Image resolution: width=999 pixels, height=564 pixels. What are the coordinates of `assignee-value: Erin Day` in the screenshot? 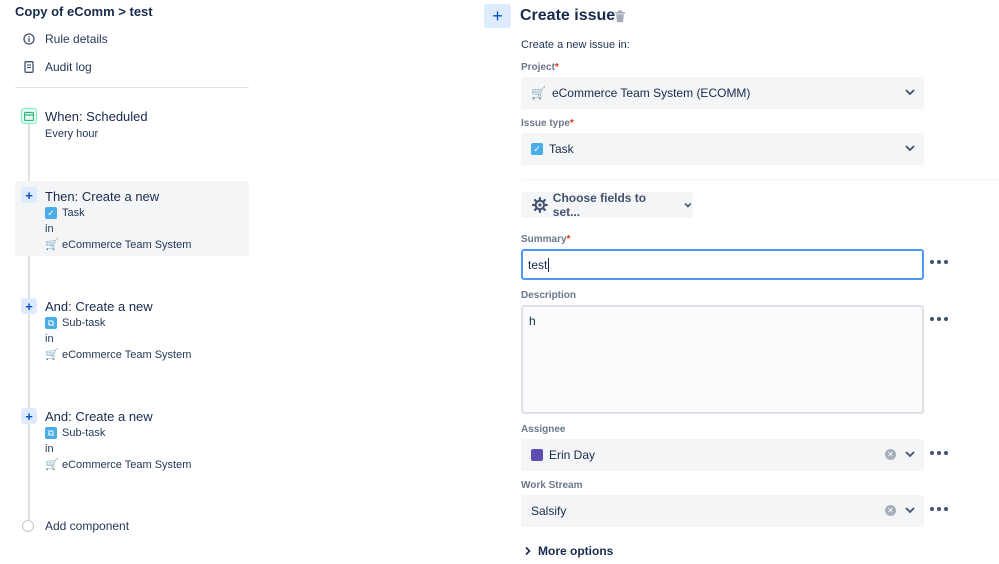 It's located at (572, 455).